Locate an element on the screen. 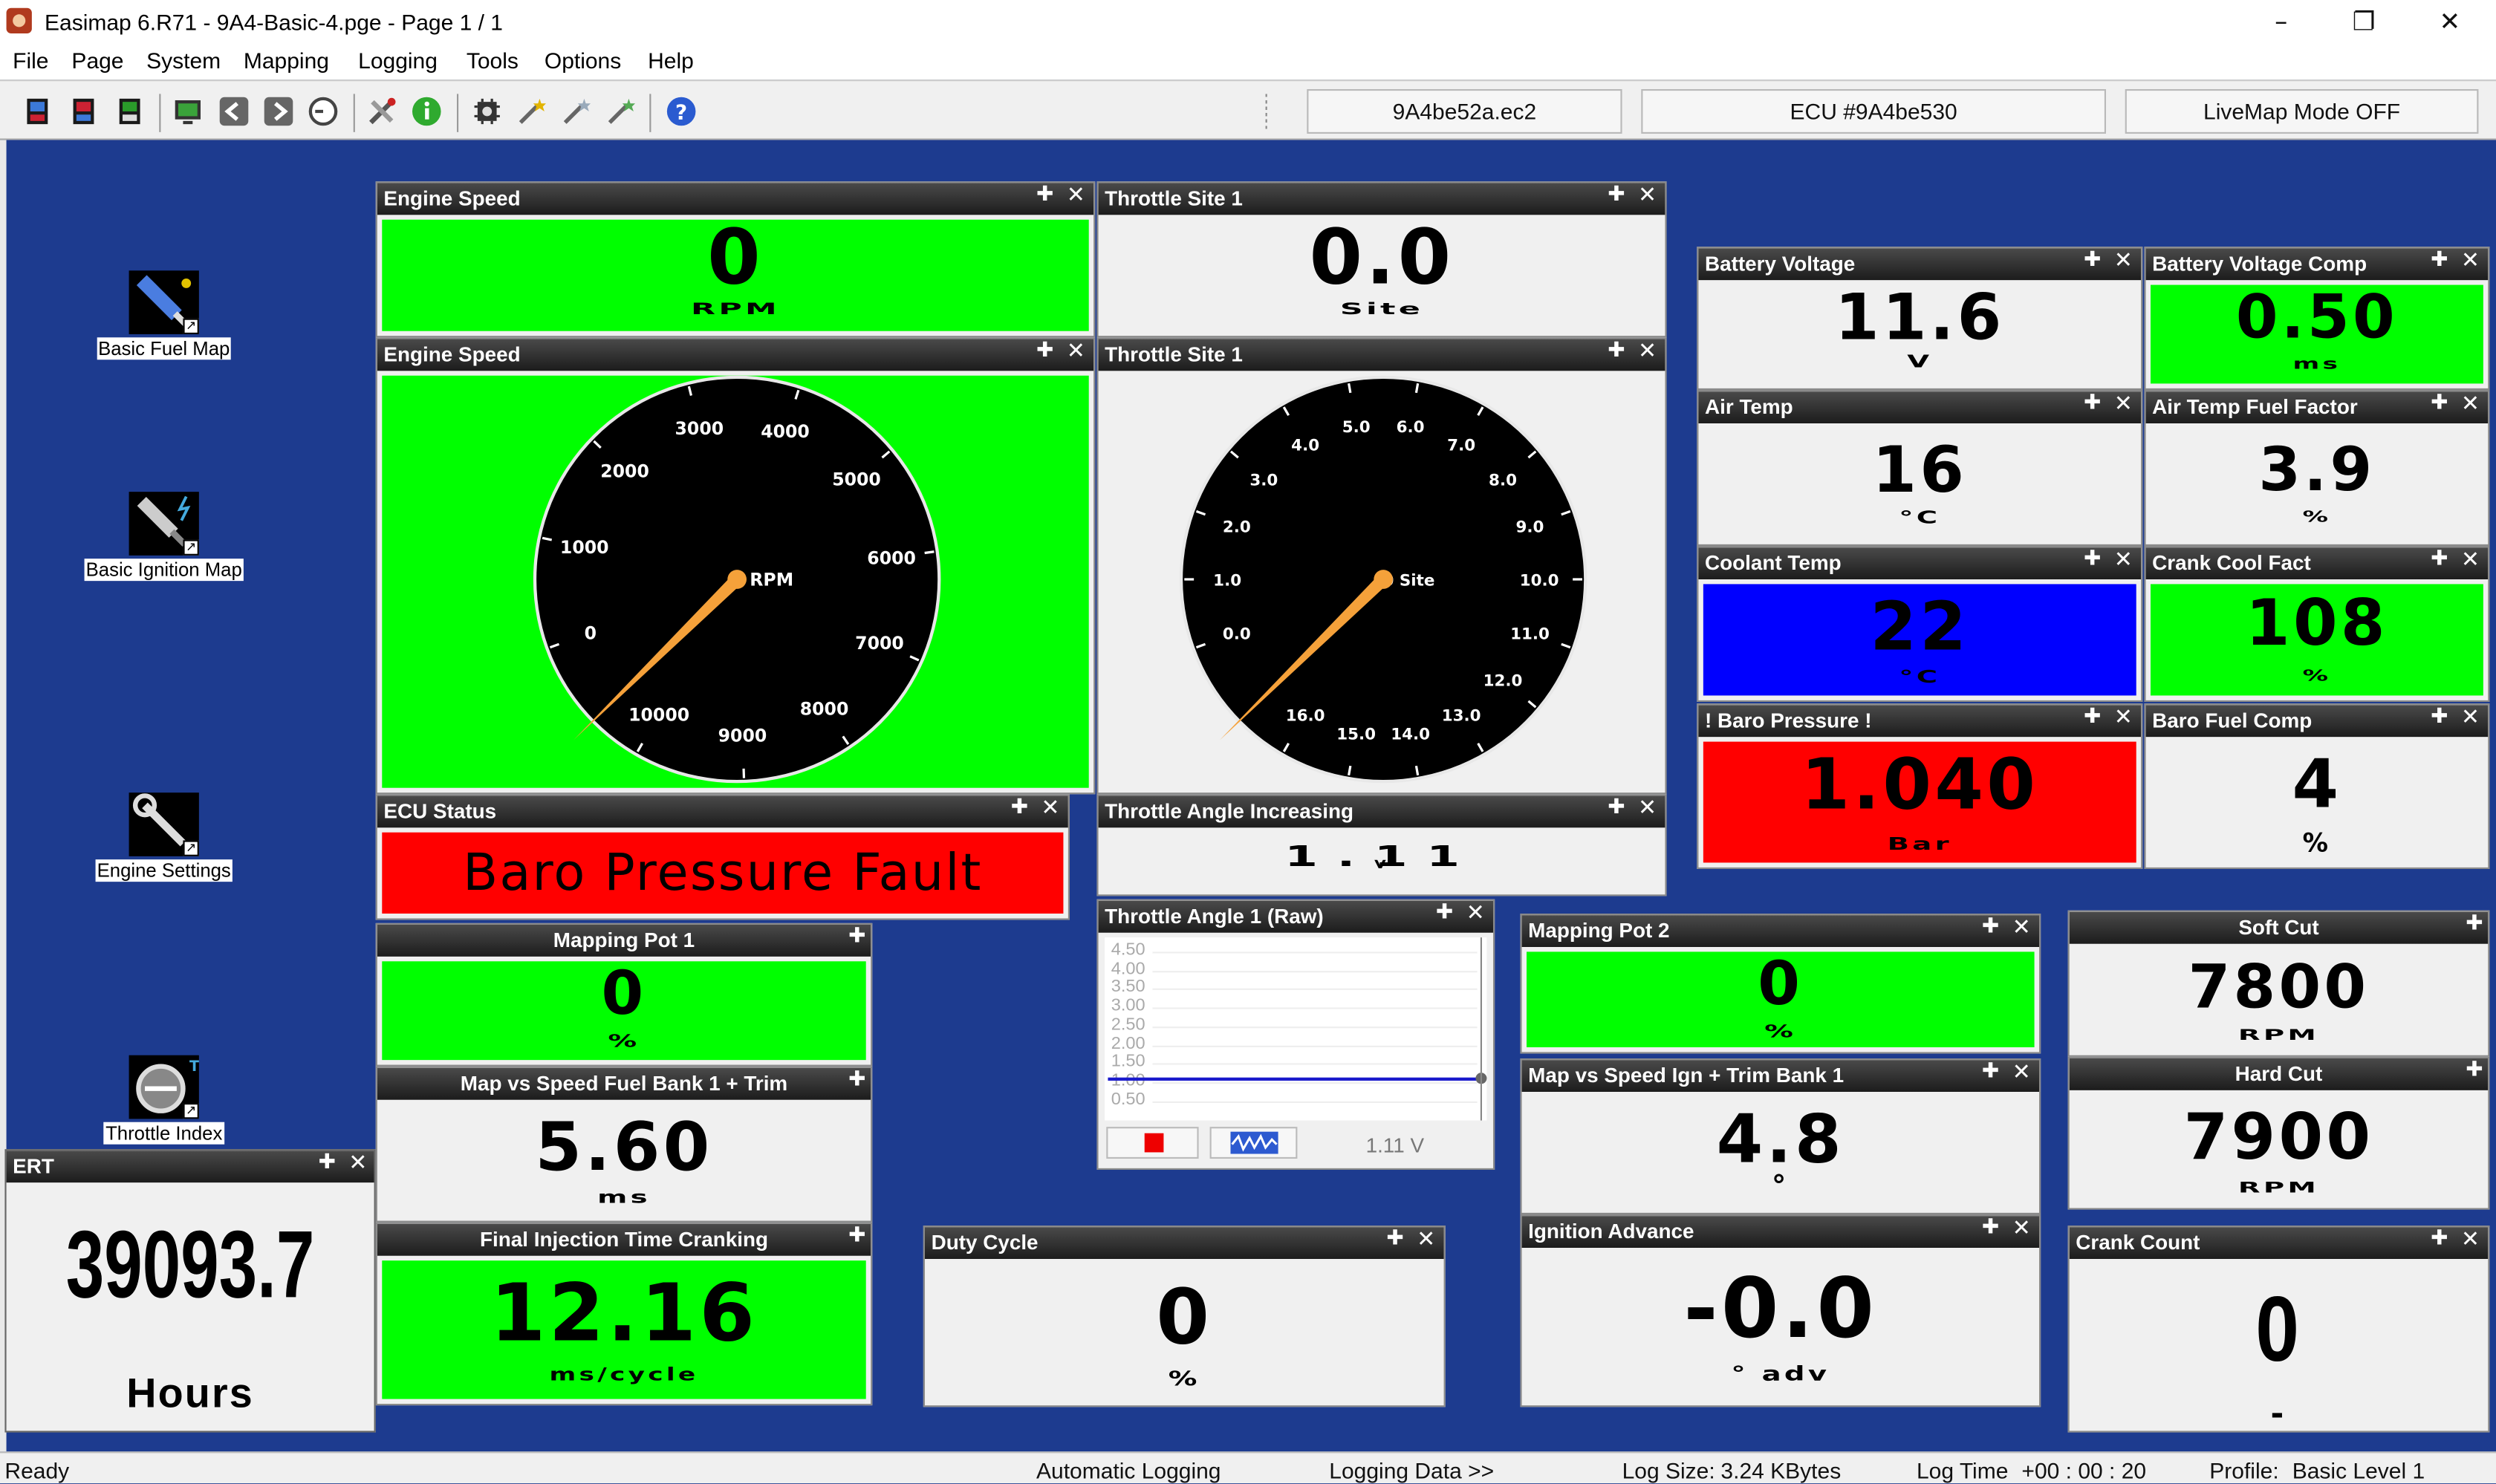 This screenshot has height=1484, width=2496. save-icon is located at coordinates (84, 112).